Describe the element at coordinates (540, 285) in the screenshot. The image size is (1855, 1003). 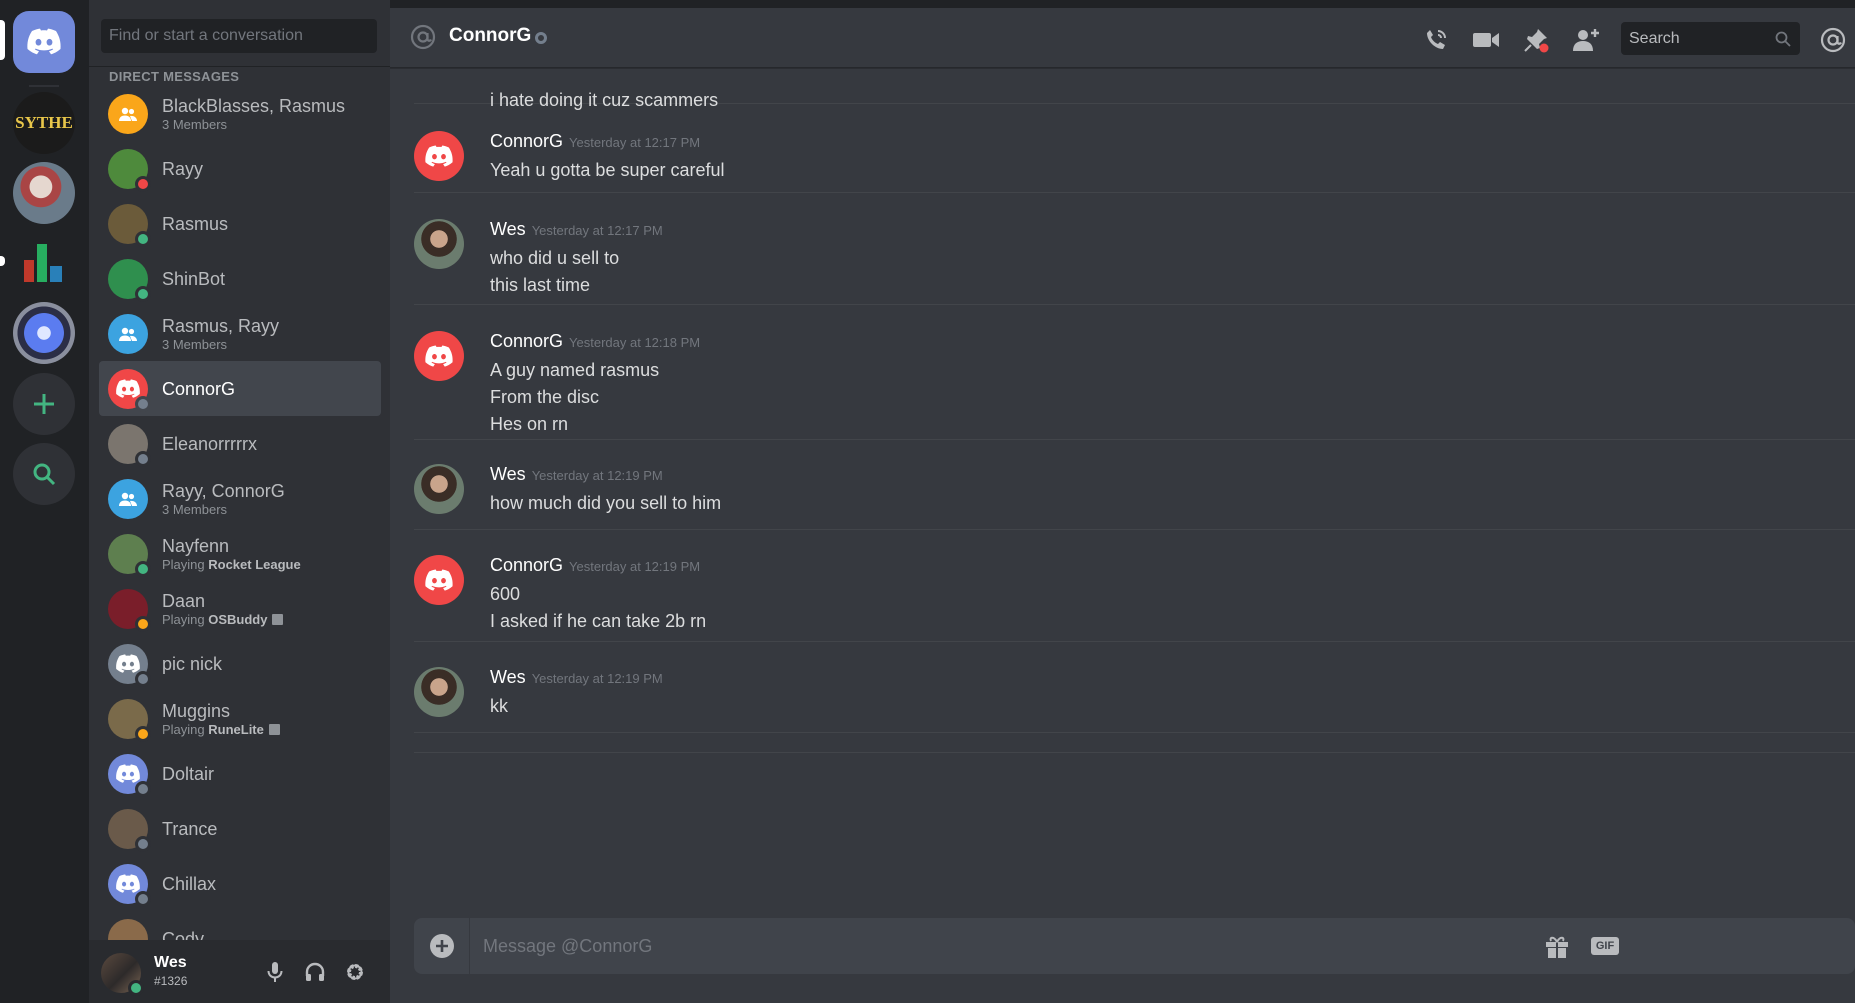
I see `message-line: this last time` at that location.